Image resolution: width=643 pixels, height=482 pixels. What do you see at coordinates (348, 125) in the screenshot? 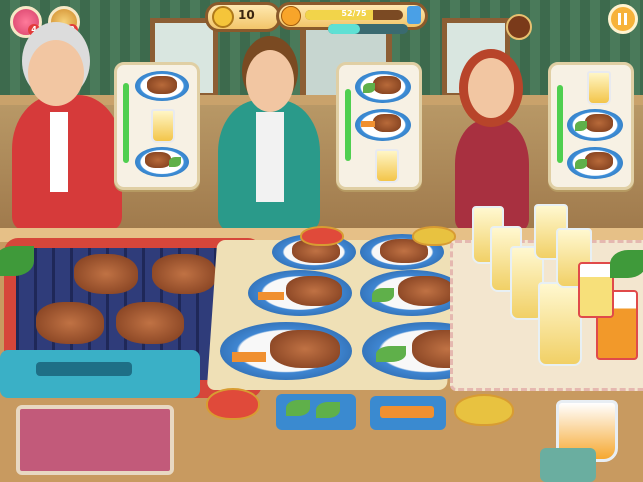
I see `patience-bar-man` at bounding box center [348, 125].